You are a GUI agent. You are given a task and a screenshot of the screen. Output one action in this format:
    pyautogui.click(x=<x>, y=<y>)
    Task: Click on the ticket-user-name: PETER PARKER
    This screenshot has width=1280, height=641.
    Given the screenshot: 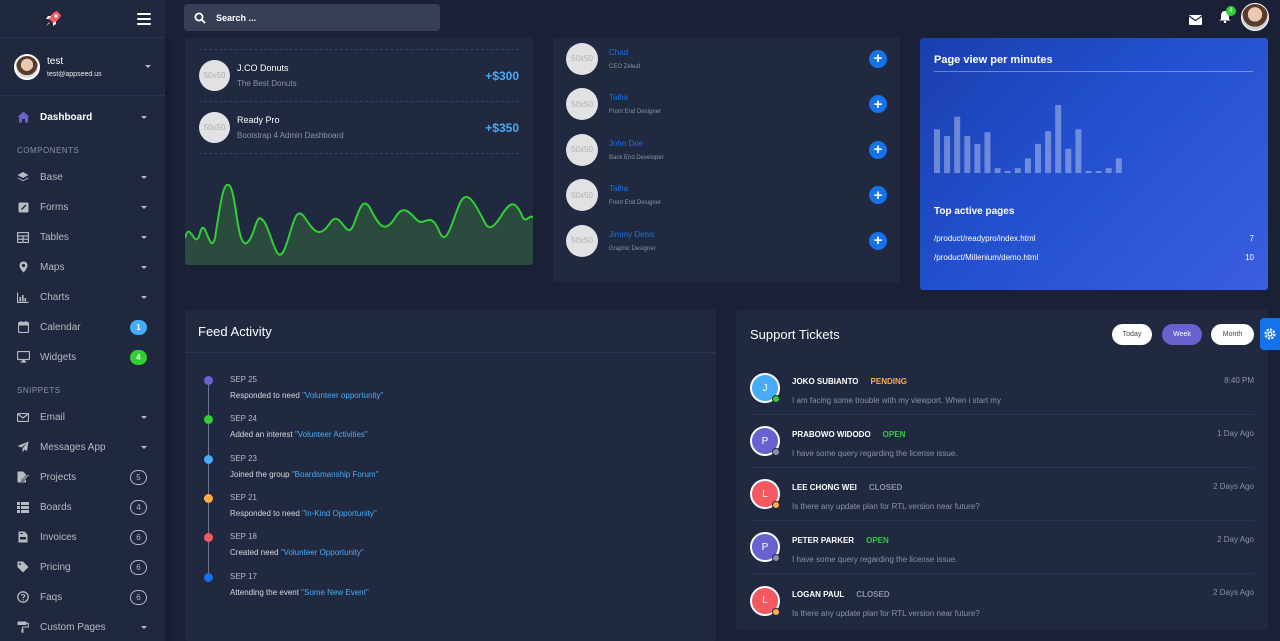 What is the action you would take?
    pyautogui.click(x=823, y=540)
    